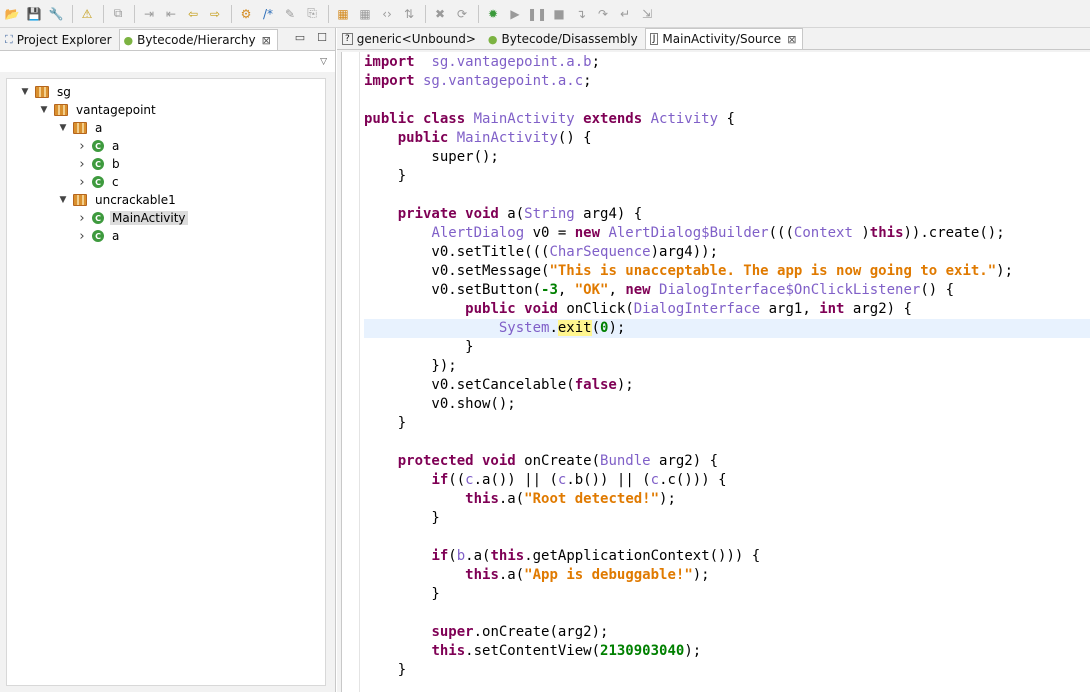 Image resolution: width=1090 pixels, height=692 pixels. Describe the element at coordinates (600, 309) in the screenshot. I see `code-token: onClick(` at that location.